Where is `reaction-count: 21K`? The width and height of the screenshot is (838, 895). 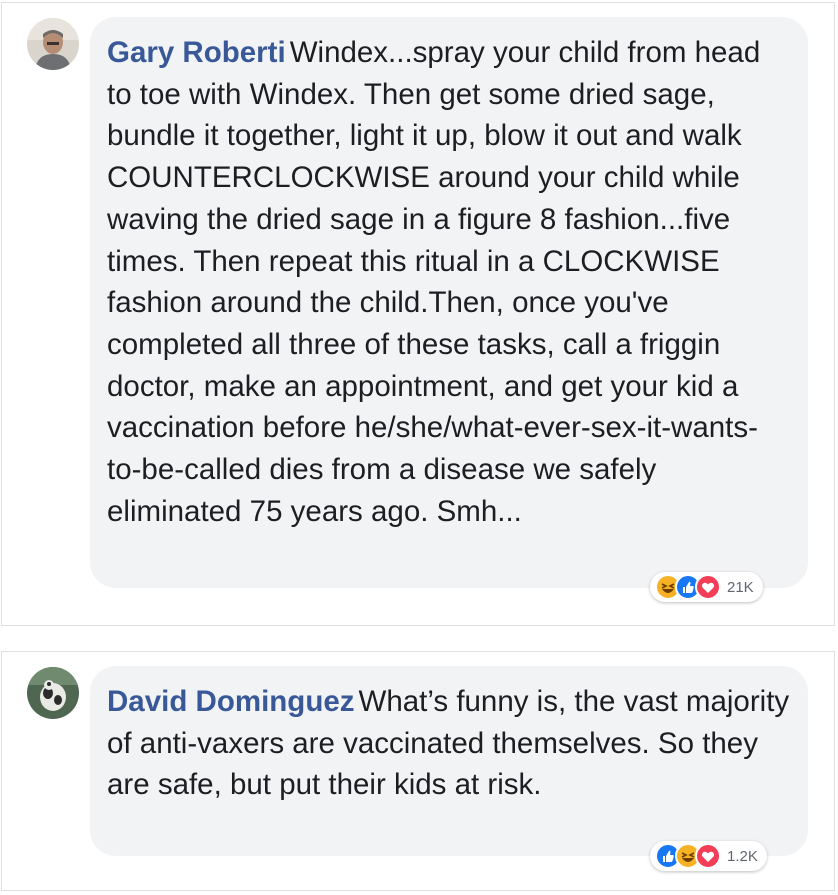
reaction-count: 21K is located at coordinates (740, 587).